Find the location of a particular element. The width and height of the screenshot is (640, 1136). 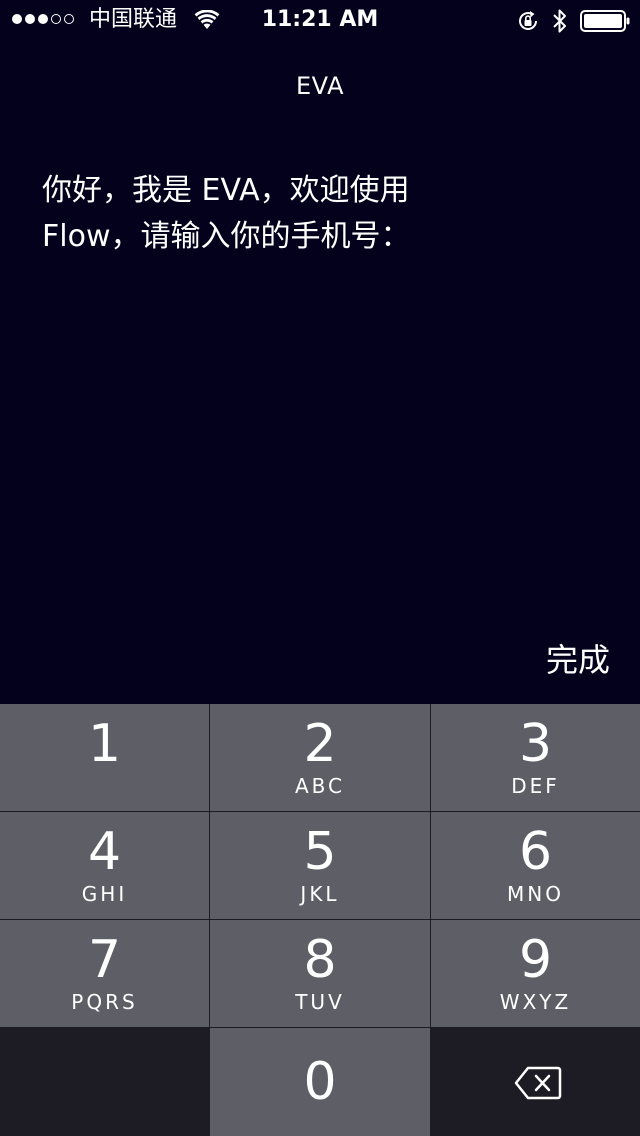

key-letters: TUV is located at coordinates (320, 1002).